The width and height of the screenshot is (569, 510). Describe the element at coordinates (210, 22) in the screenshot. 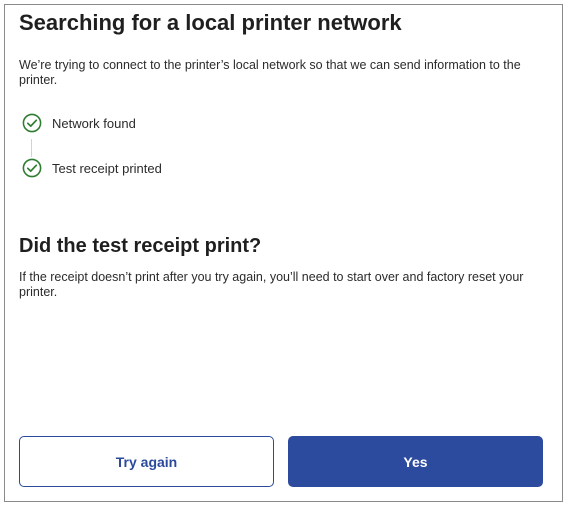

I see `page-title: Searching for a local printer network` at that location.